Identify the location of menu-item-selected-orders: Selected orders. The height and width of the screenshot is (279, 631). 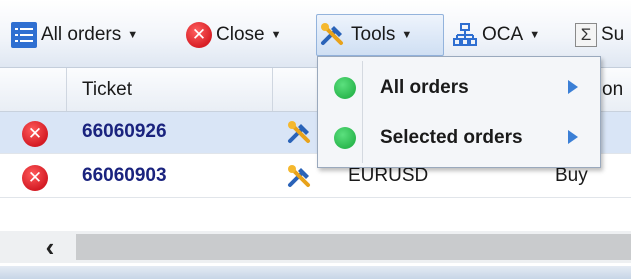
(459, 137).